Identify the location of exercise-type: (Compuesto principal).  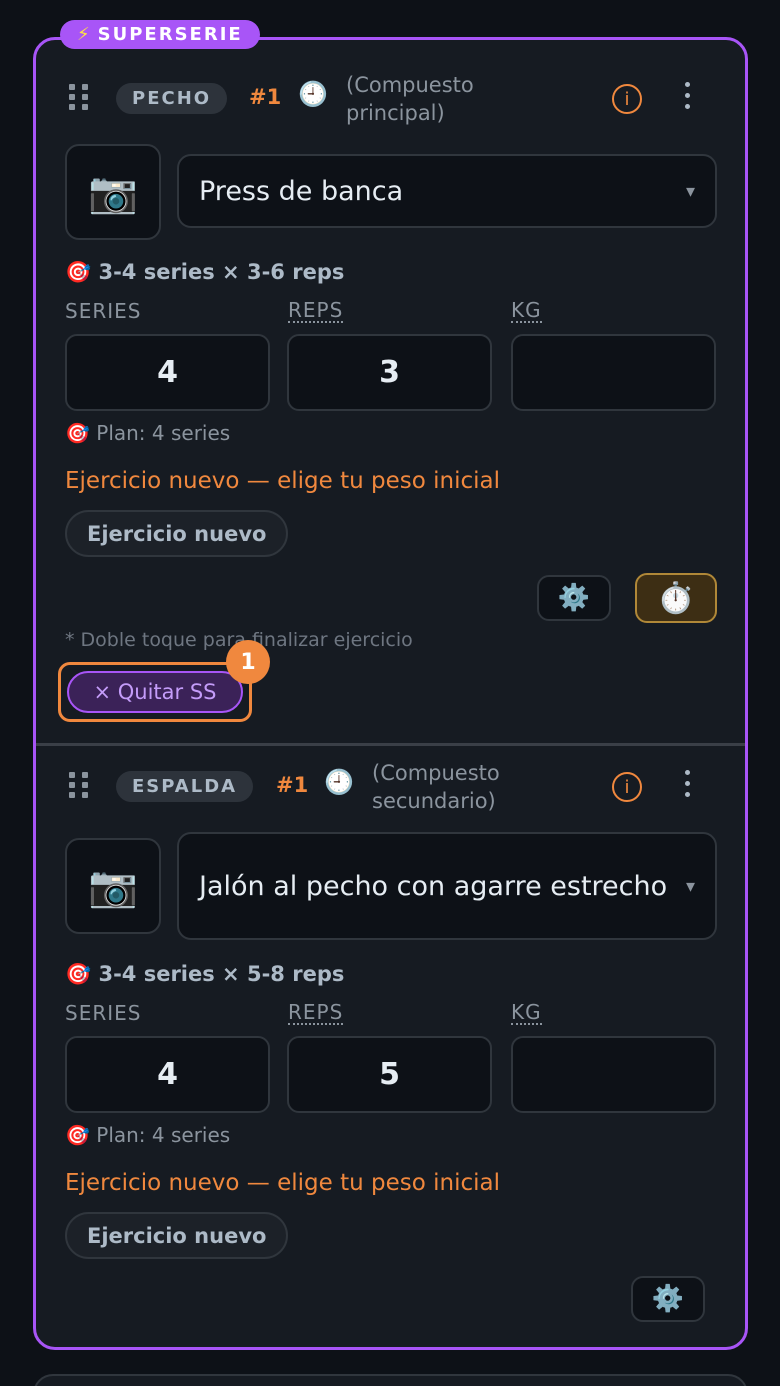
(410, 99).